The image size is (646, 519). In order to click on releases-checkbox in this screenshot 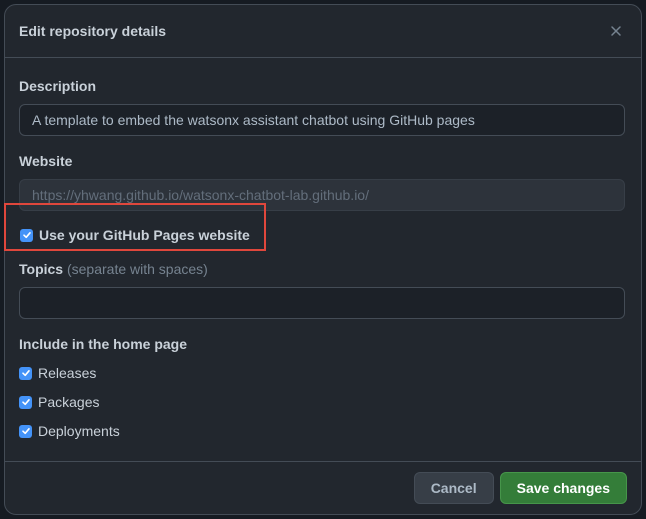, I will do `click(25, 373)`.